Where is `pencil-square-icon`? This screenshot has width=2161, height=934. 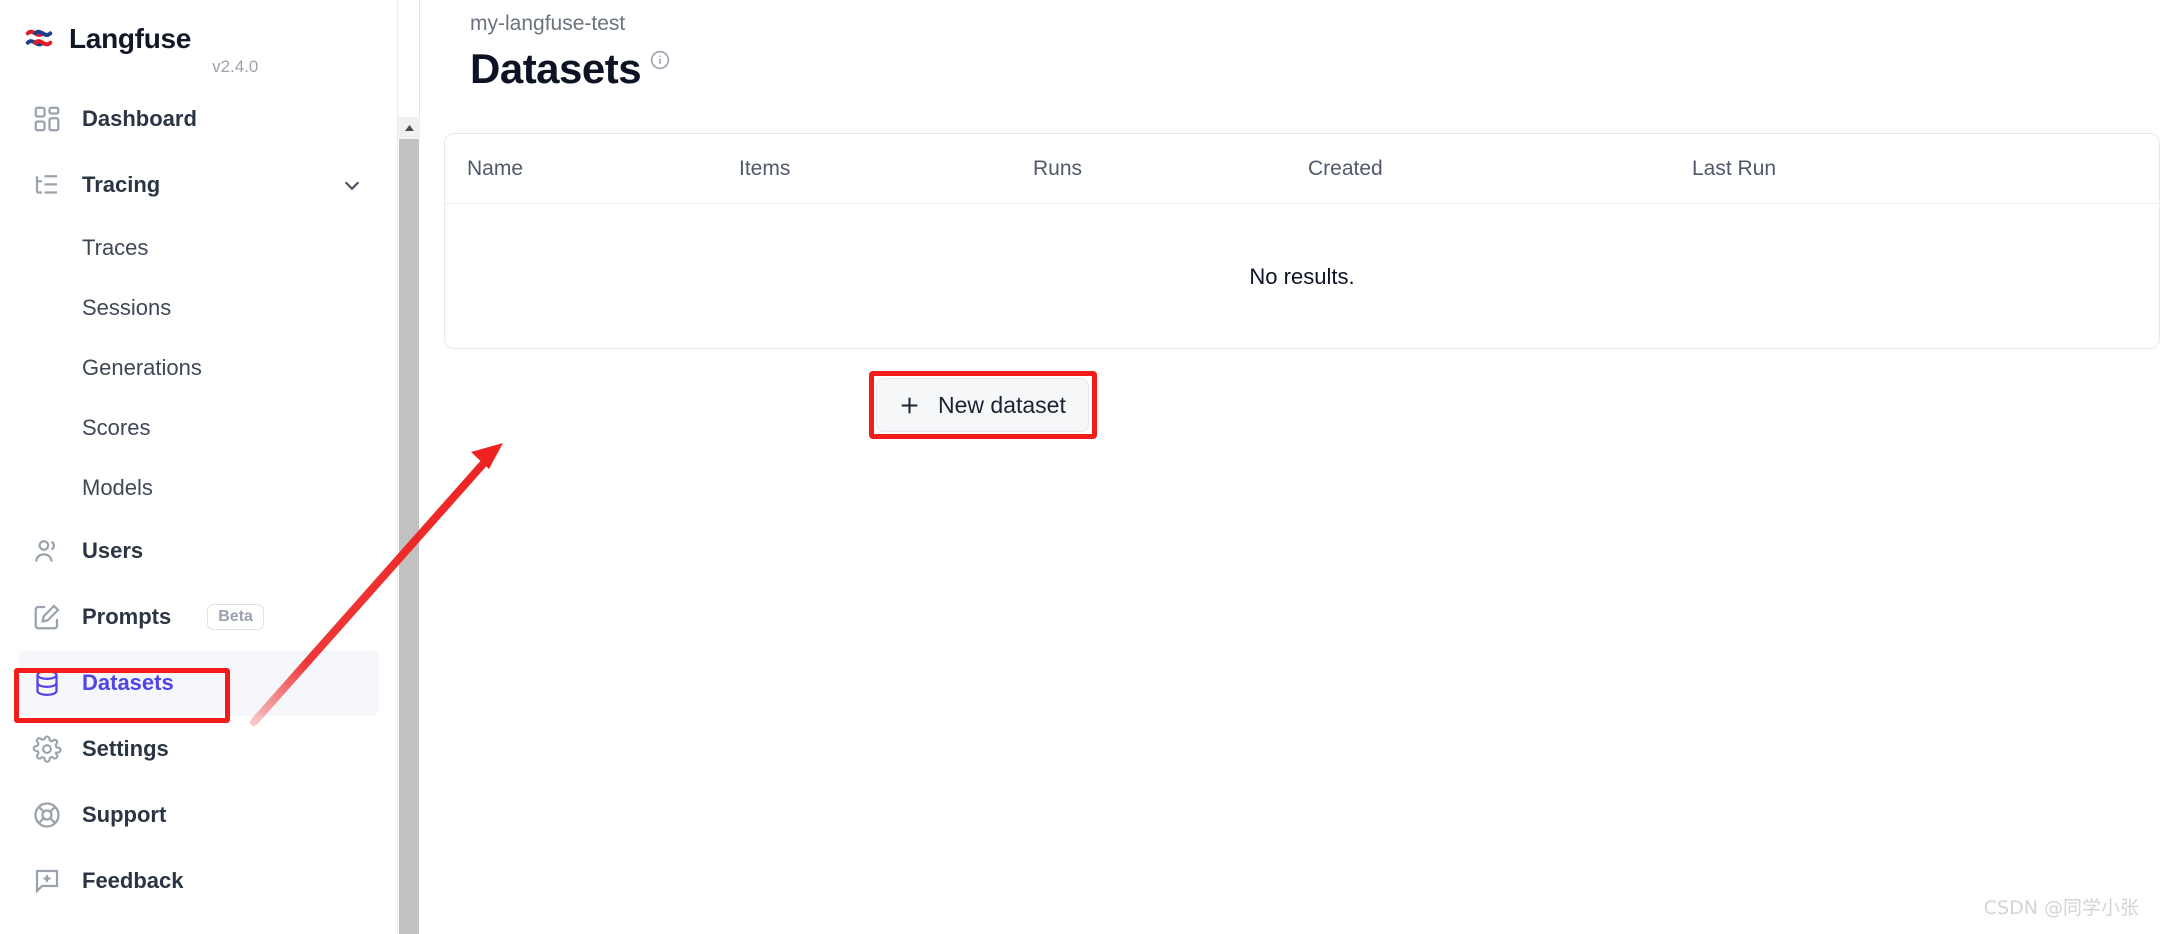 pencil-square-icon is located at coordinates (47, 617).